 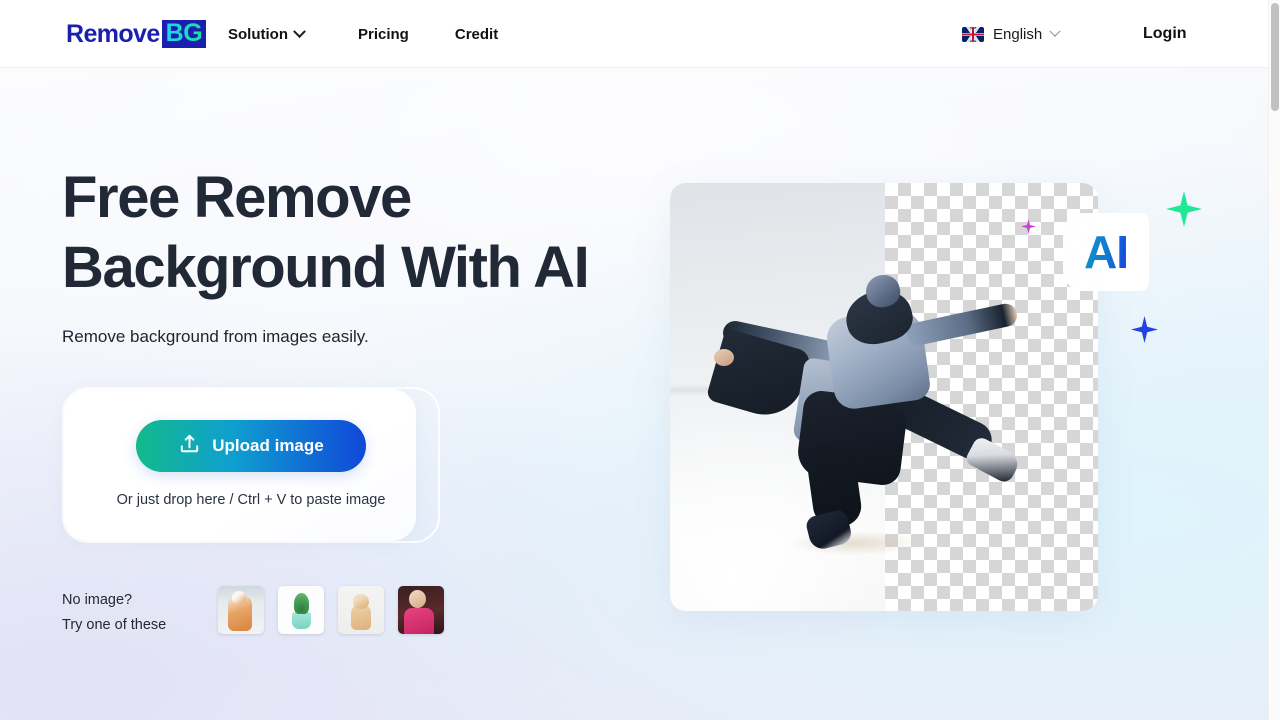 I want to click on logo-badge-bg: BG, so click(x=184, y=33).